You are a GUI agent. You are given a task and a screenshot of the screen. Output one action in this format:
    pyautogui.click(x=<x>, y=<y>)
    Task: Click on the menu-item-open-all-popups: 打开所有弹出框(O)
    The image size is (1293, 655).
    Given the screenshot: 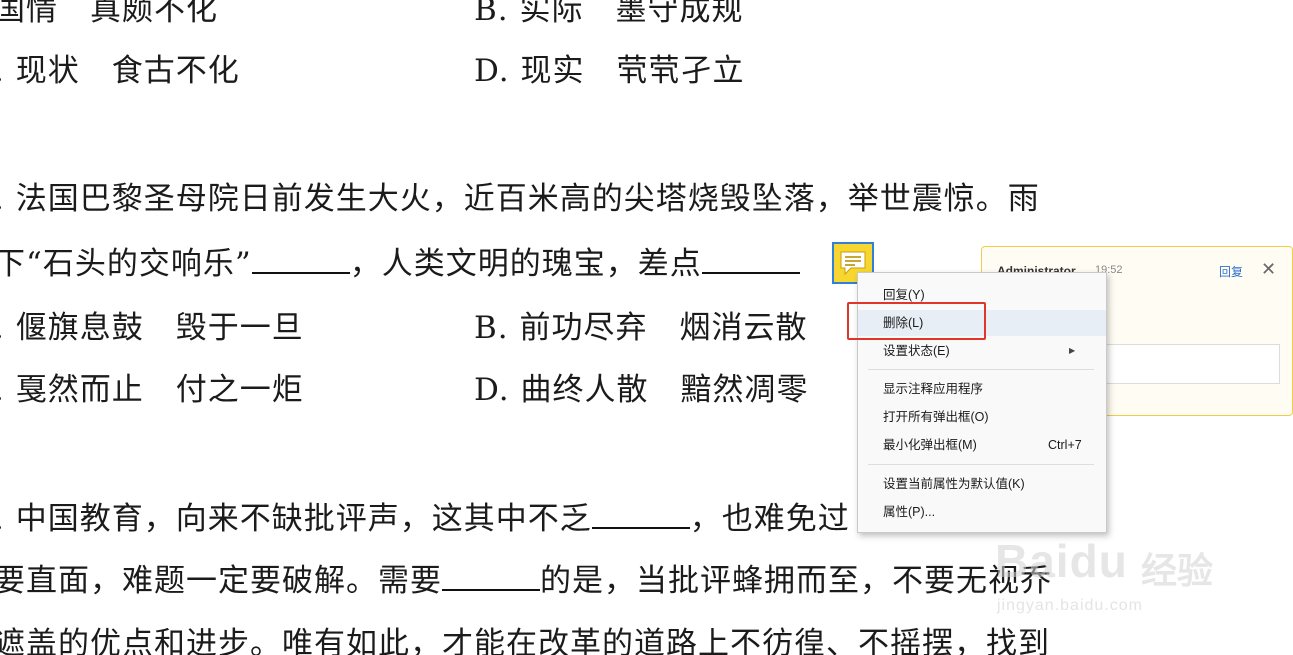 What is the action you would take?
    pyautogui.click(x=982, y=417)
    